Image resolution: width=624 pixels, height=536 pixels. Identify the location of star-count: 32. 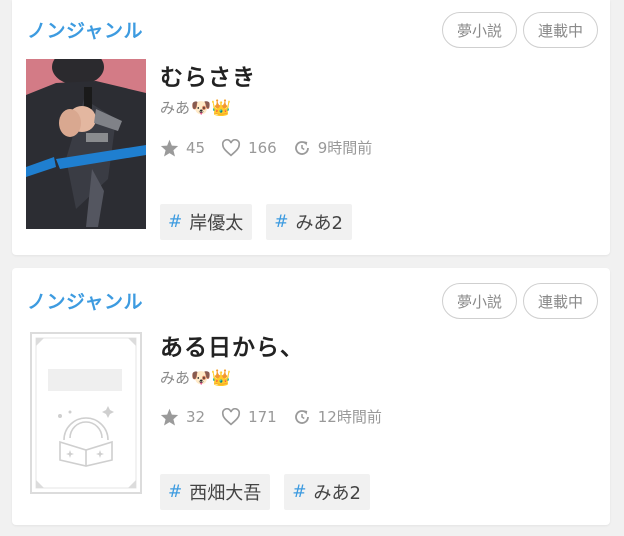
(182, 417).